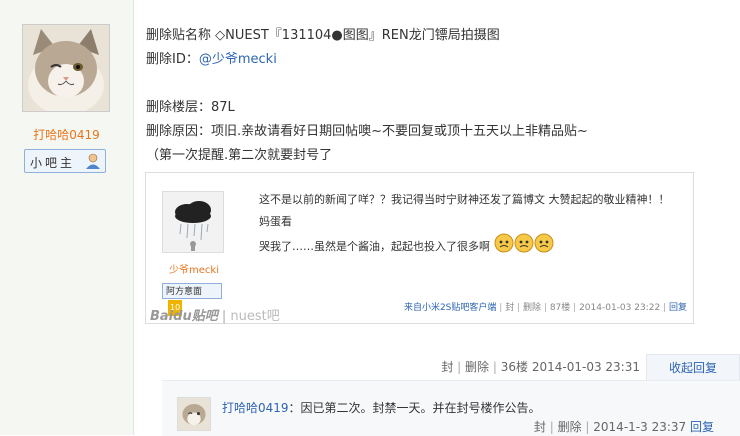 The image size is (740, 436). I want to click on quoted-floor: 87楼, so click(560, 308).